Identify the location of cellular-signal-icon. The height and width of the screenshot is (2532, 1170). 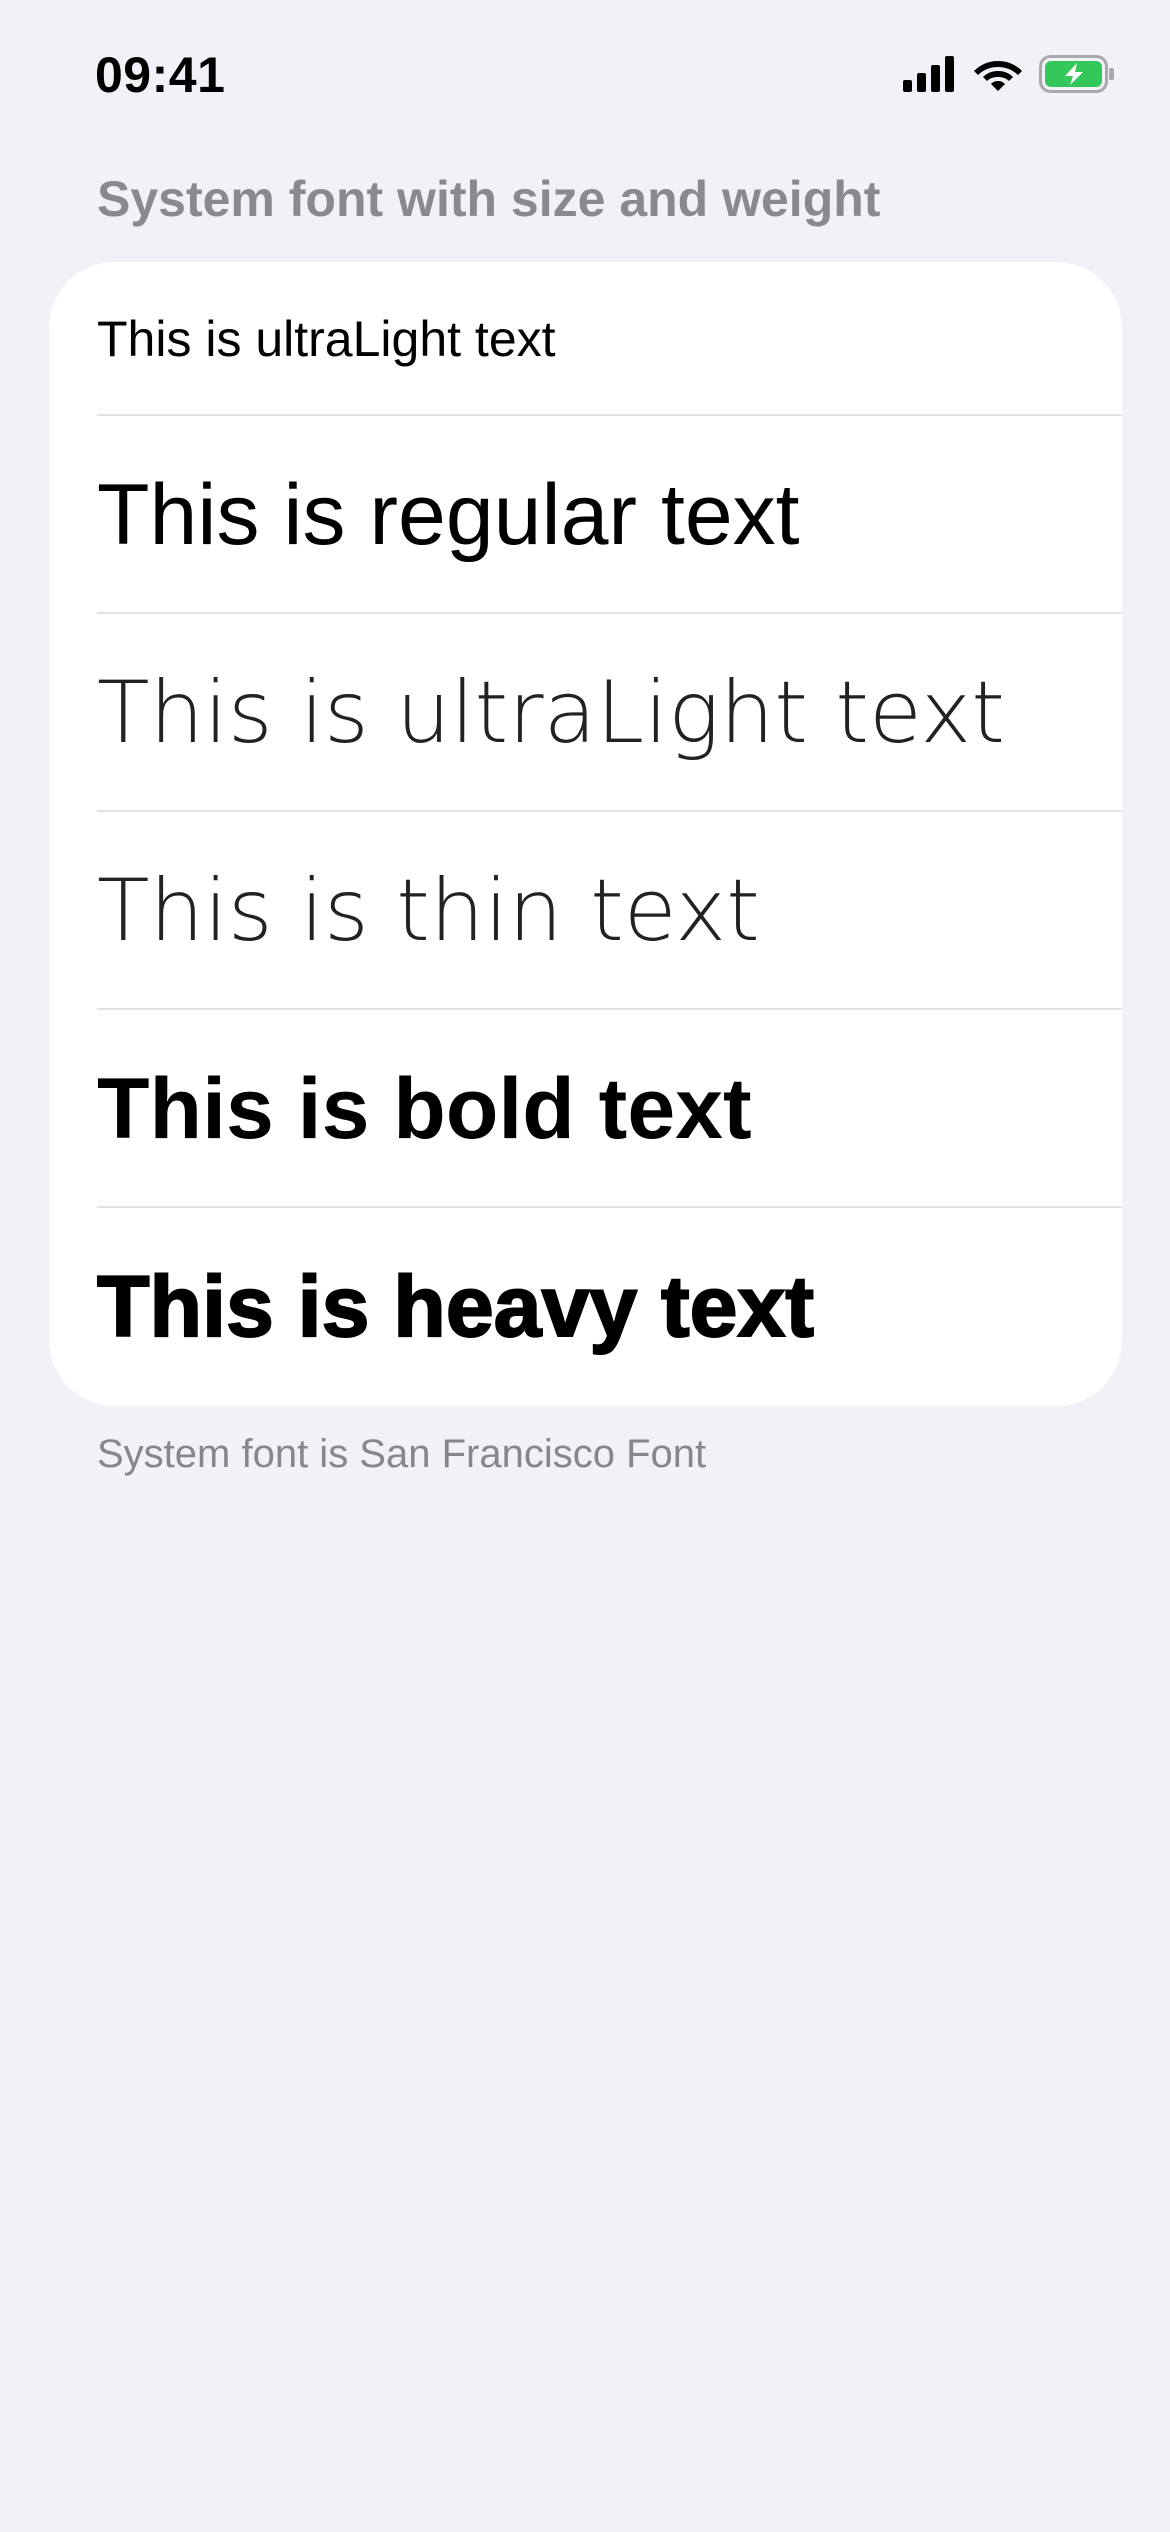
(930, 74).